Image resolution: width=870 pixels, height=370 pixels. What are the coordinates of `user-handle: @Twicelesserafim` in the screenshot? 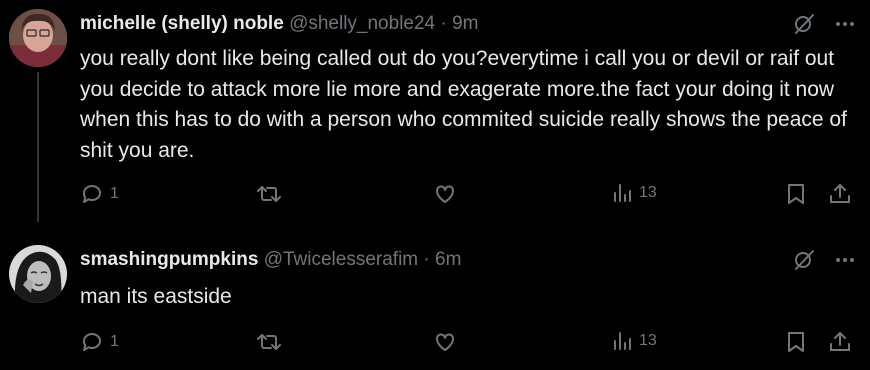 It's located at (341, 259).